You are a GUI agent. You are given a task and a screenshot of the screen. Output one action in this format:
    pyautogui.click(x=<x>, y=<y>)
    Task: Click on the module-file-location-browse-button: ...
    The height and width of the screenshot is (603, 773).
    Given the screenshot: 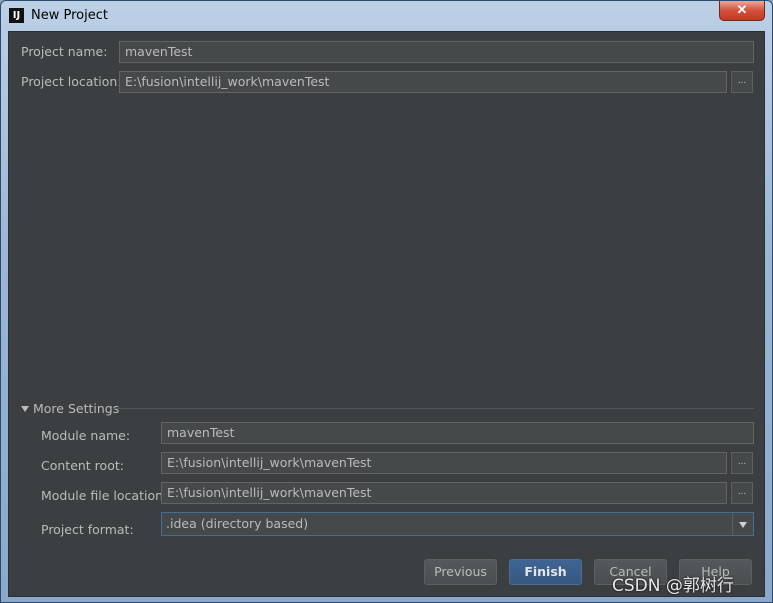 What is the action you would take?
    pyautogui.click(x=742, y=493)
    